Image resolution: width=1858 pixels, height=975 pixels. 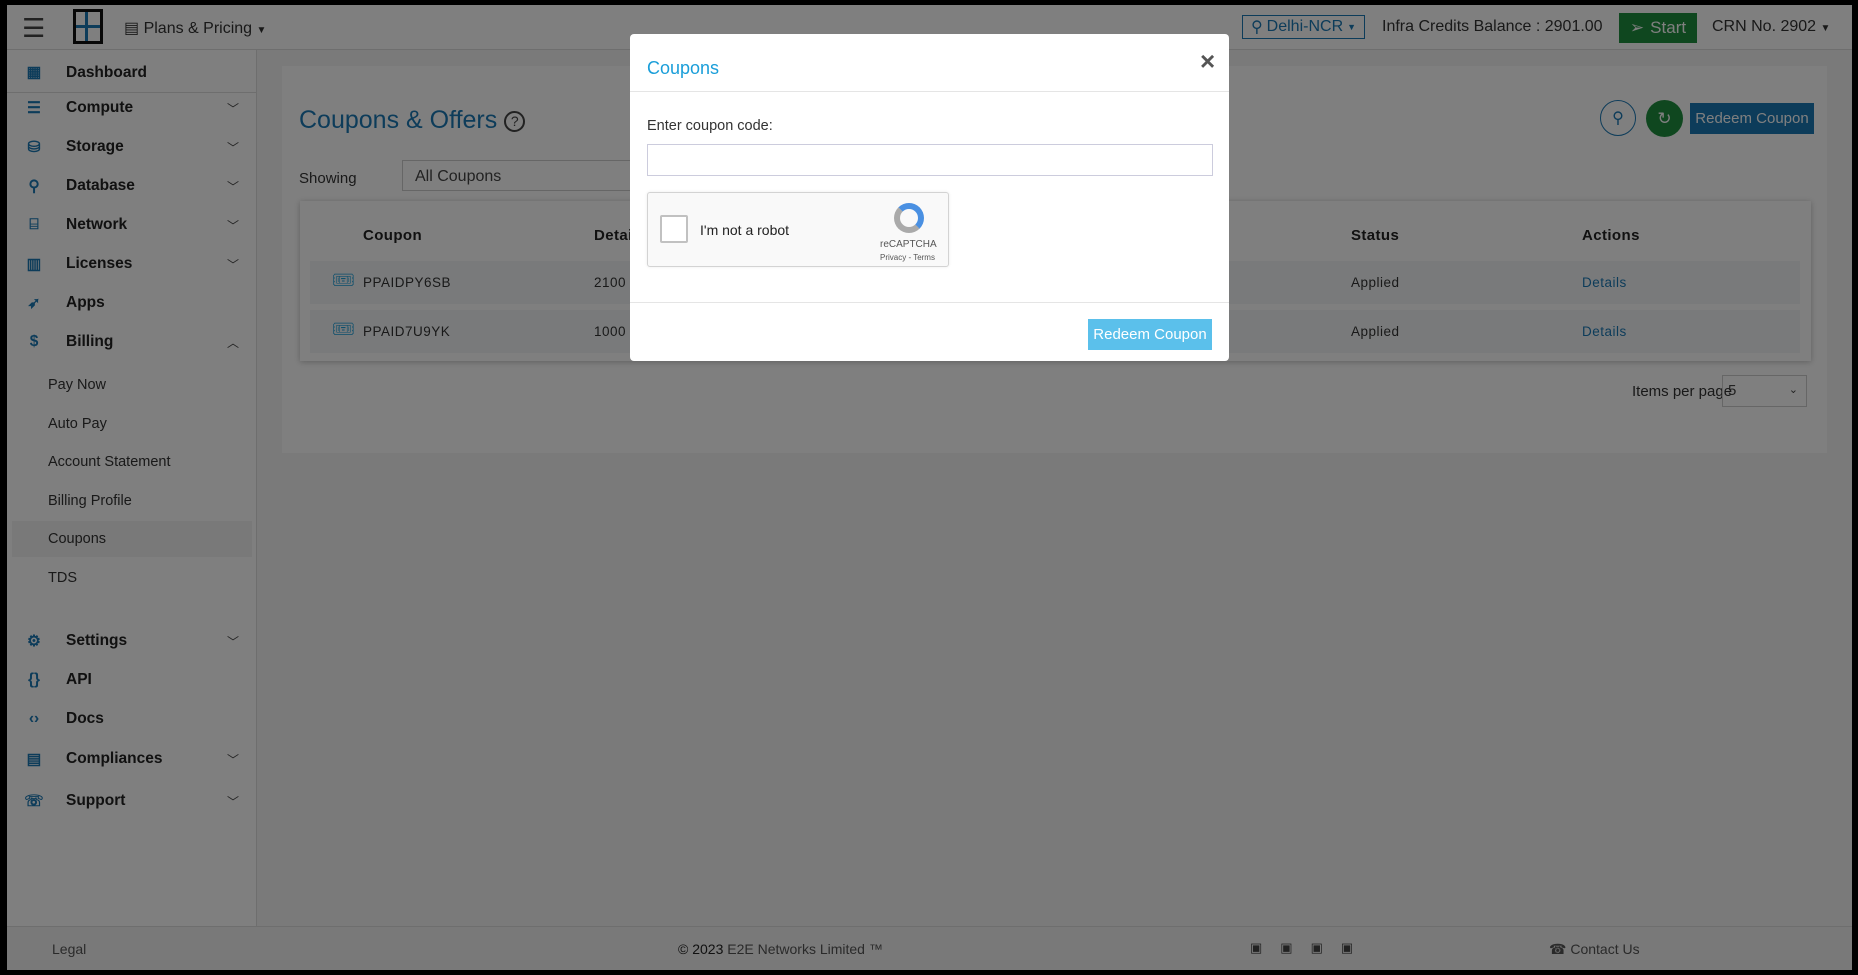 I want to click on modal-redeem-coupon-button: Redeem Coupon, so click(x=1150, y=334).